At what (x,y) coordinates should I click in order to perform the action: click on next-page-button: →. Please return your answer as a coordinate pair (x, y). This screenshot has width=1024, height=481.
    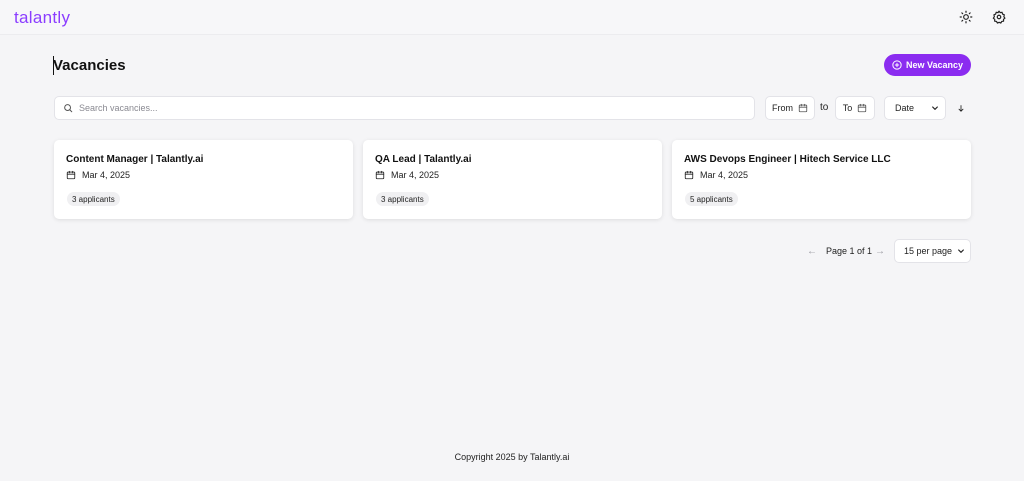
    Looking at the image, I should click on (880, 251).